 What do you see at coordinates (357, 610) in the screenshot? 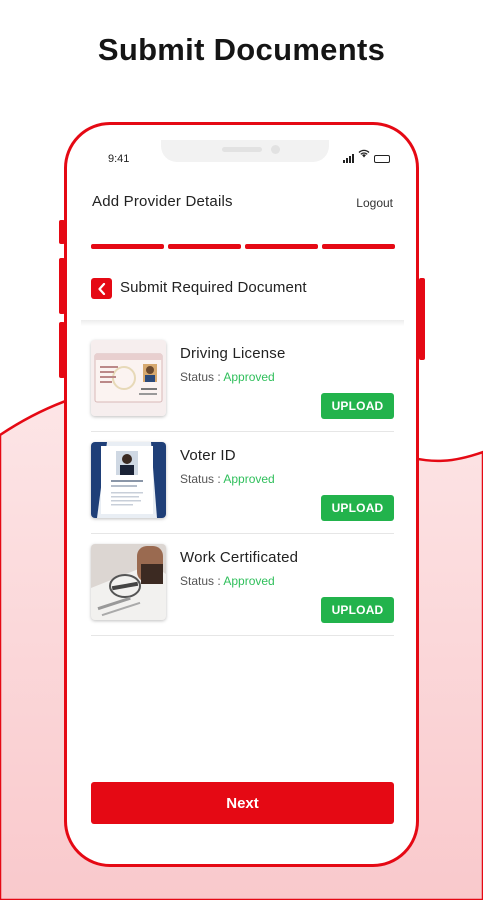
I see `upload-button-work-certificate: UPLOAD` at bounding box center [357, 610].